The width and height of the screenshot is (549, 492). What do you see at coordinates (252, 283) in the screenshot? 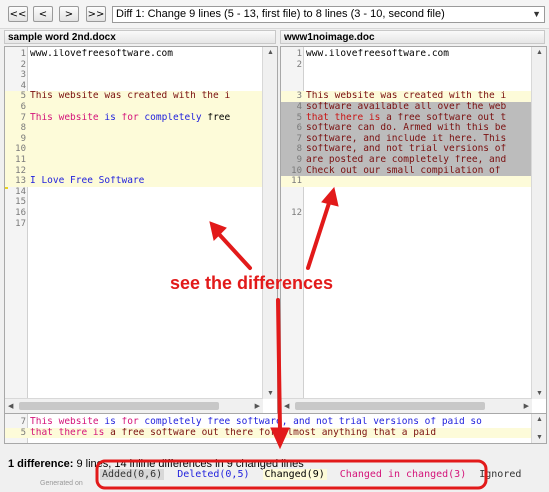
I see `annotation-text: see the differences` at bounding box center [252, 283].